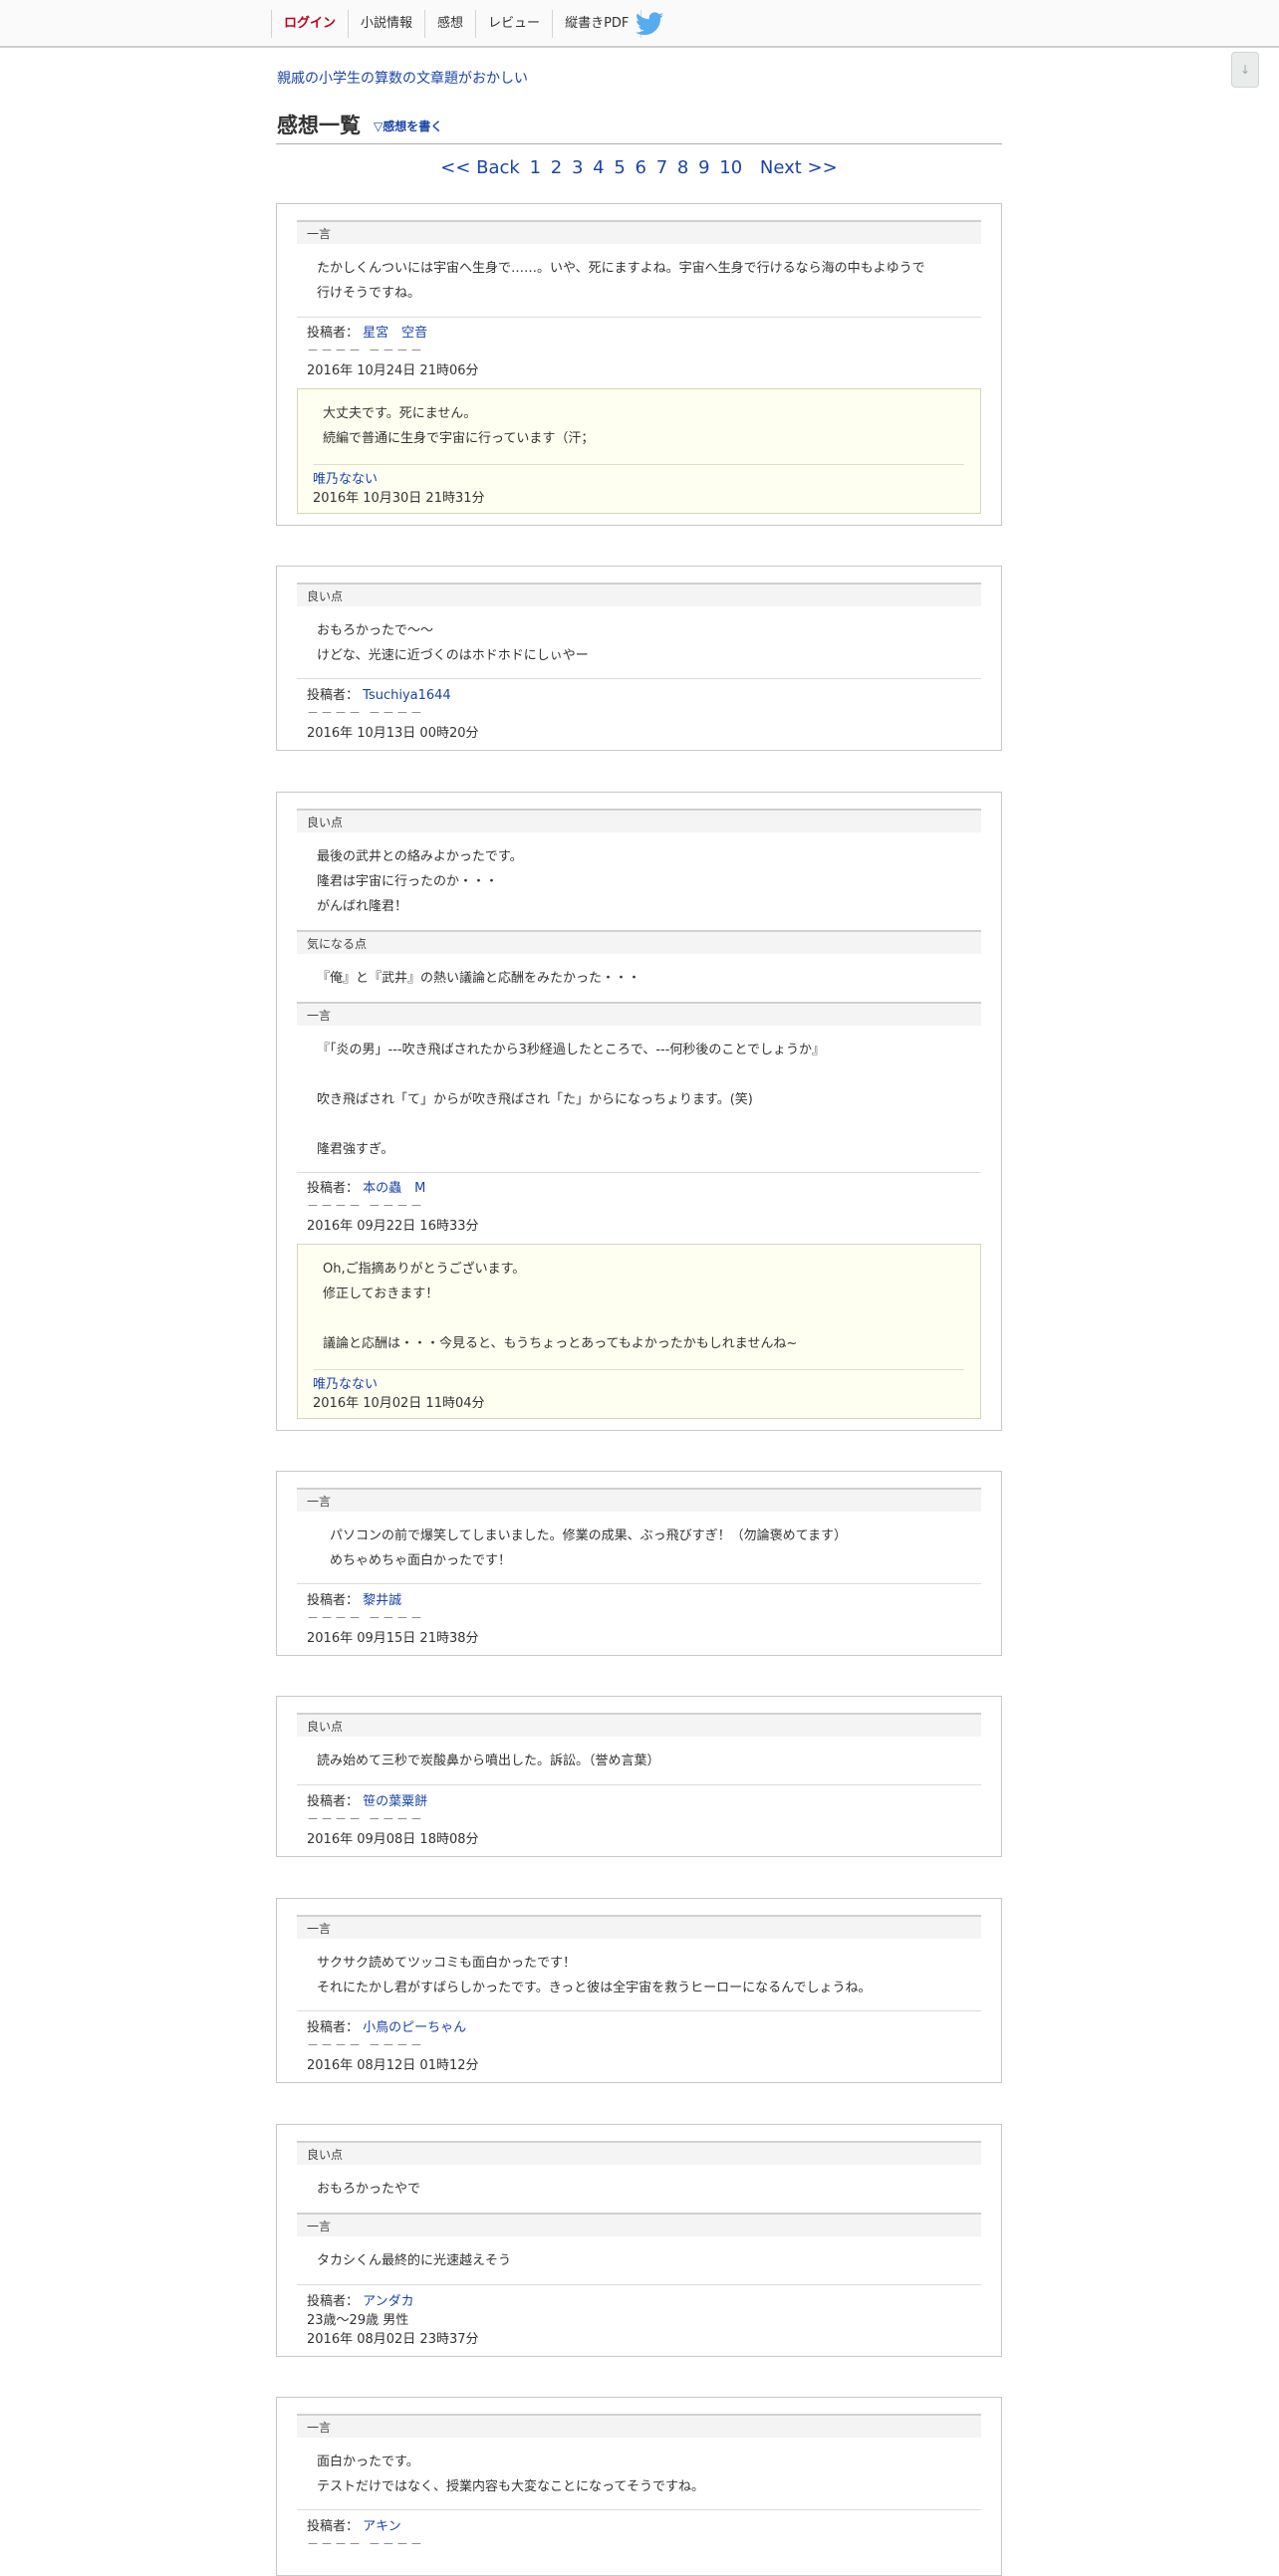 The height and width of the screenshot is (2576, 1279). I want to click on reply-date: 2016年 10月30日 21時31分, so click(399, 498).